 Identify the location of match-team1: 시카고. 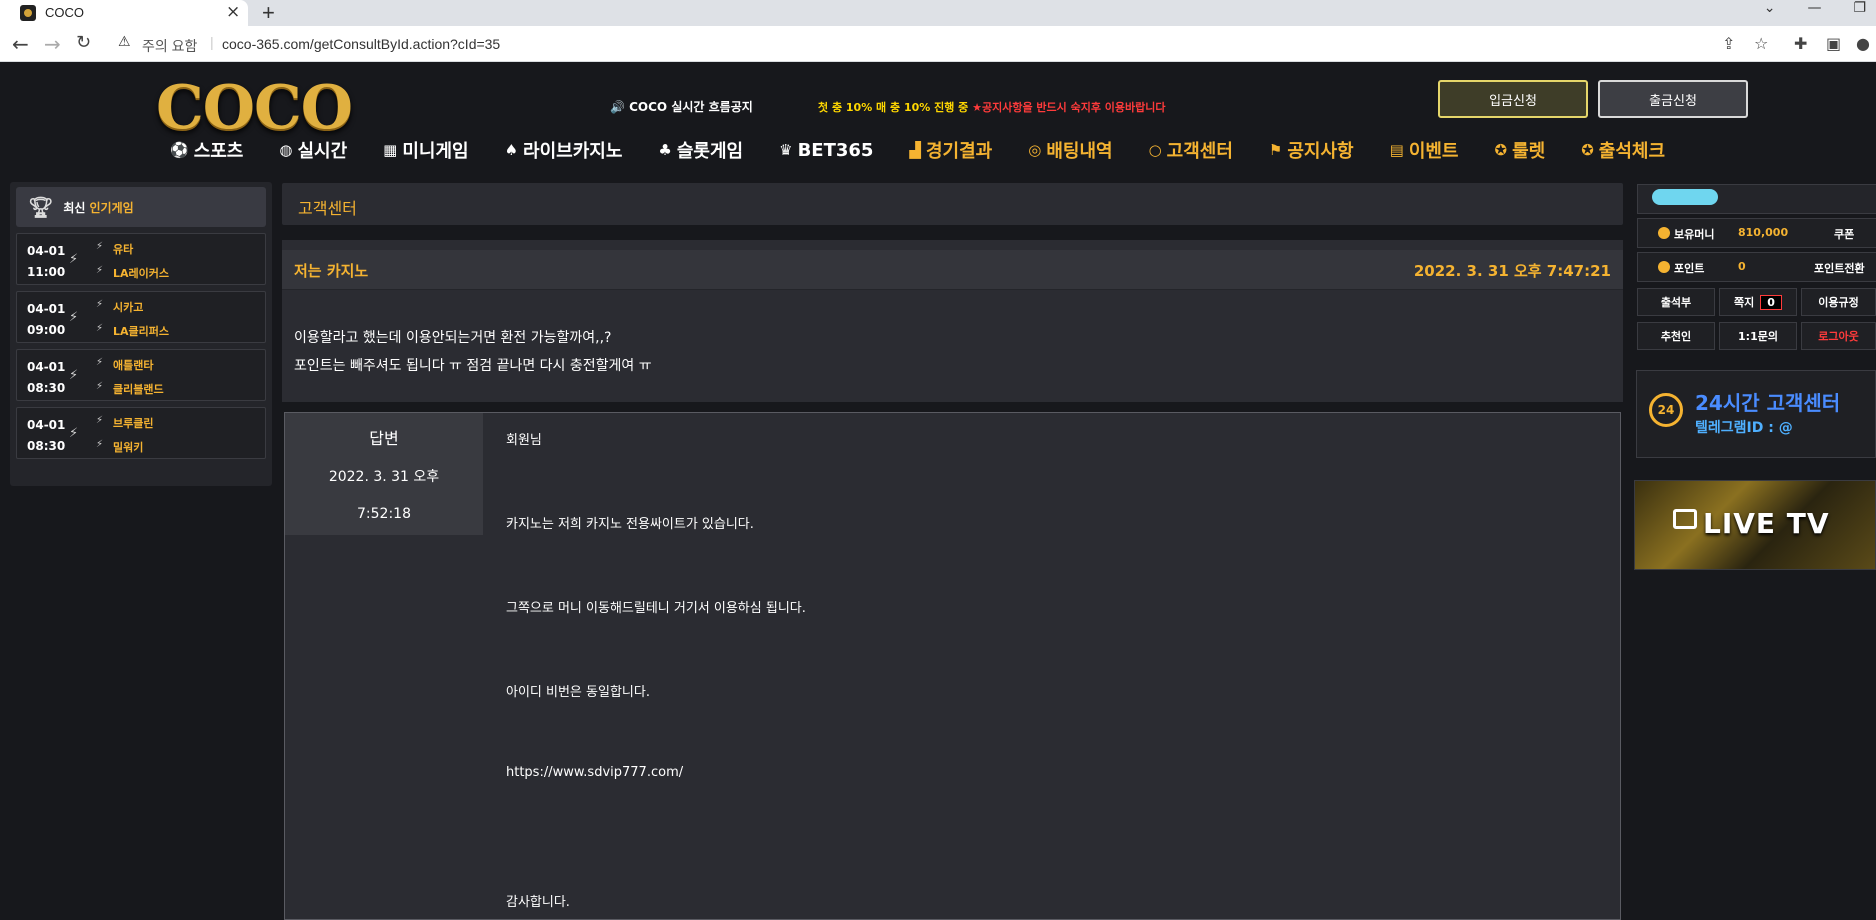
(128, 307).